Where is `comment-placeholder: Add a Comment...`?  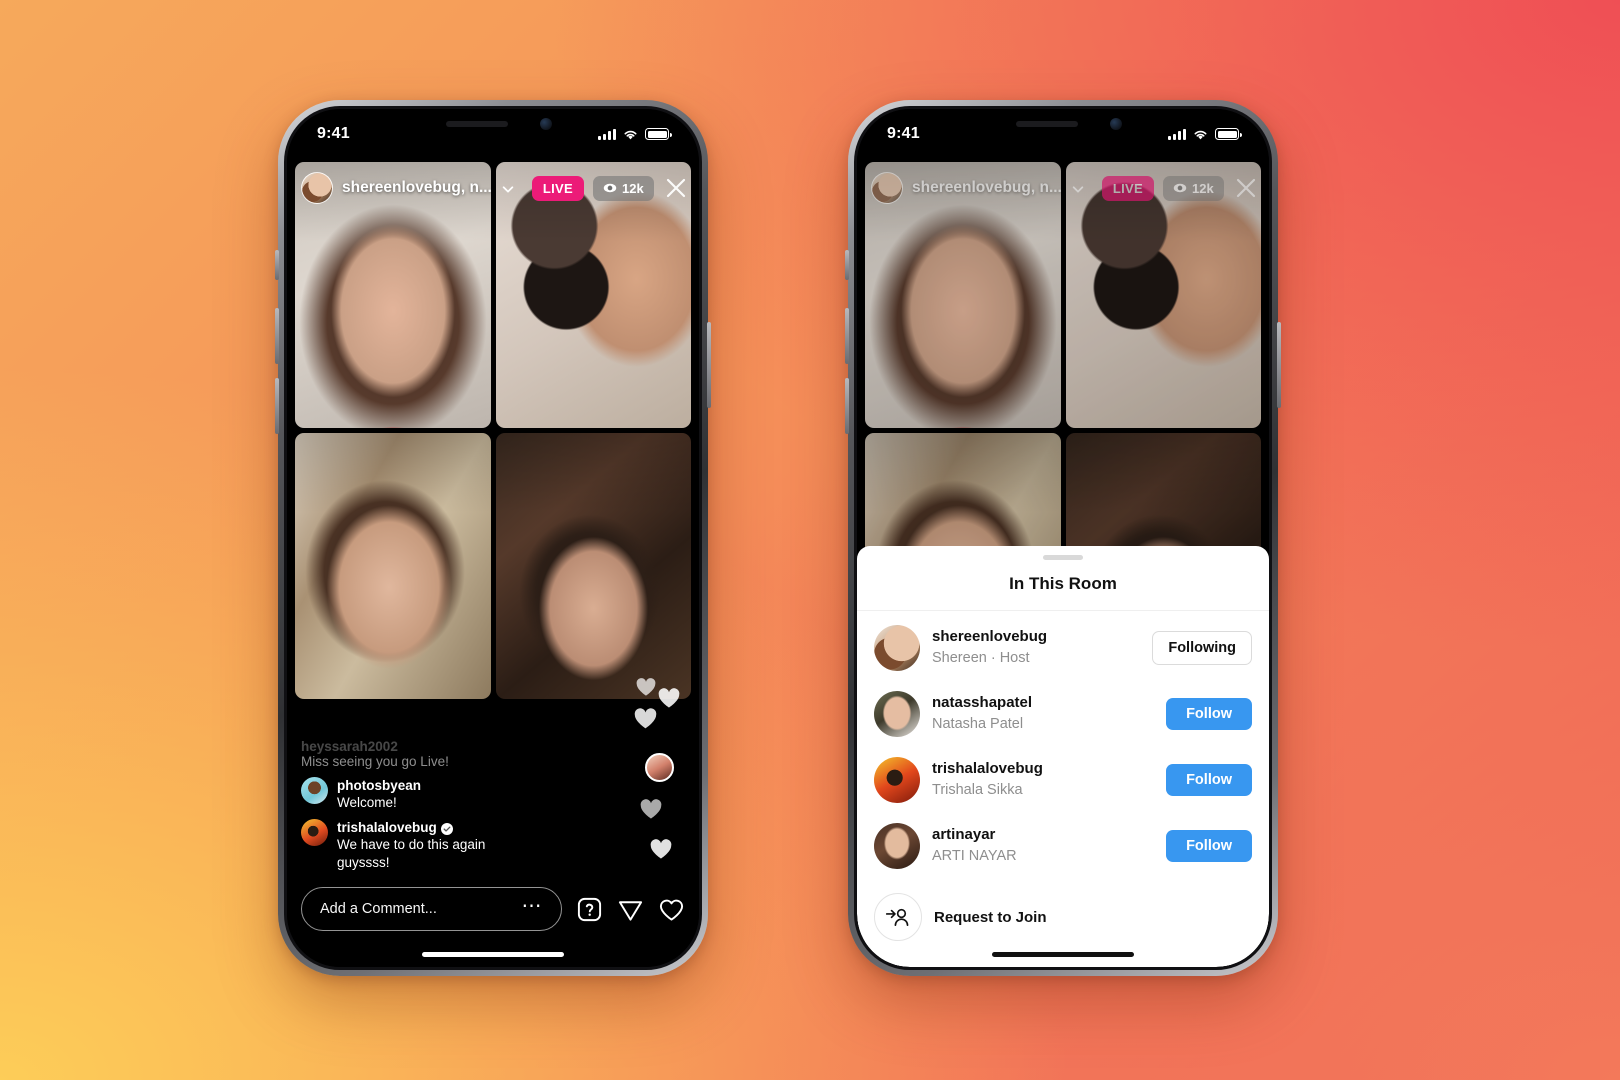 comment-placeholder: Add a Comment... is located at coordinates (378, 909).